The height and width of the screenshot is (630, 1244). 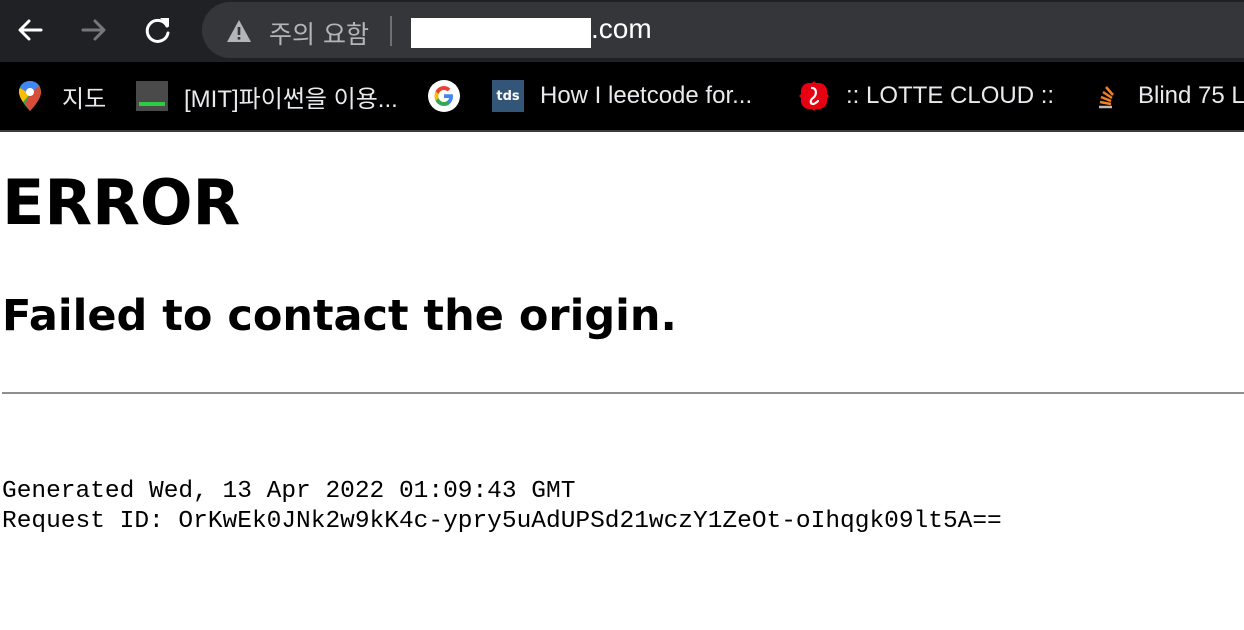 I want to click on tds-favicon: tds, so click(x=508, y=96).